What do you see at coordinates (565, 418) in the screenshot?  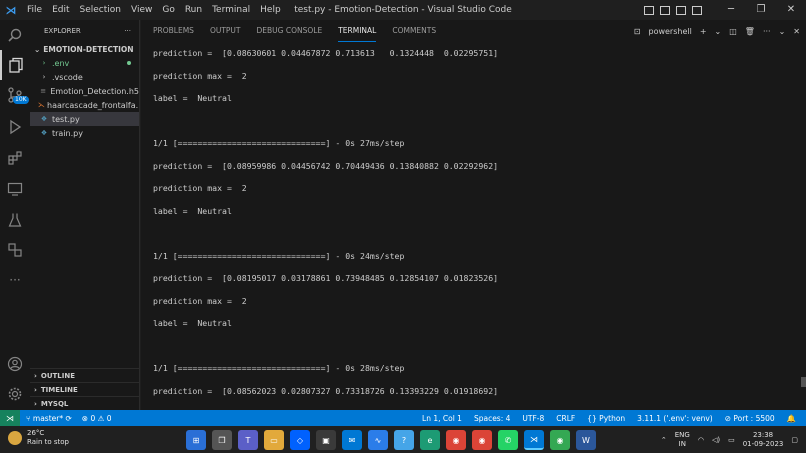 I see `line-ending: CRLF` at bounding box center [565, 418].